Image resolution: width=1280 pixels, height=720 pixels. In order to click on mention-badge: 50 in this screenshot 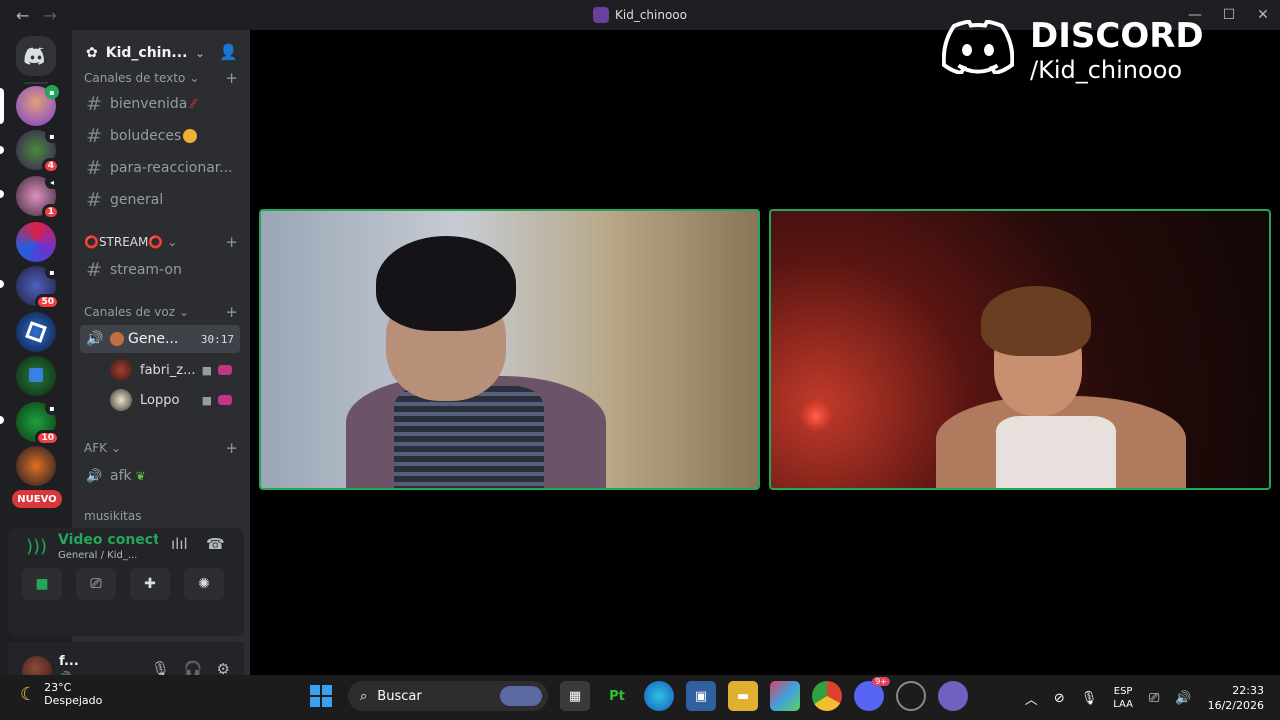, I will do `click(47, 302)`.